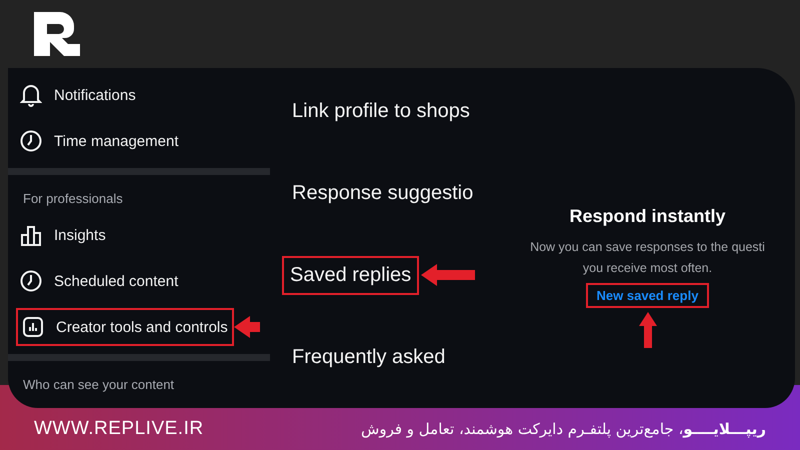  What do you see at coordinates (383, 193) in the screenshot?
I see `menu-item: Response suggestio` at bounding box center [383, 193].